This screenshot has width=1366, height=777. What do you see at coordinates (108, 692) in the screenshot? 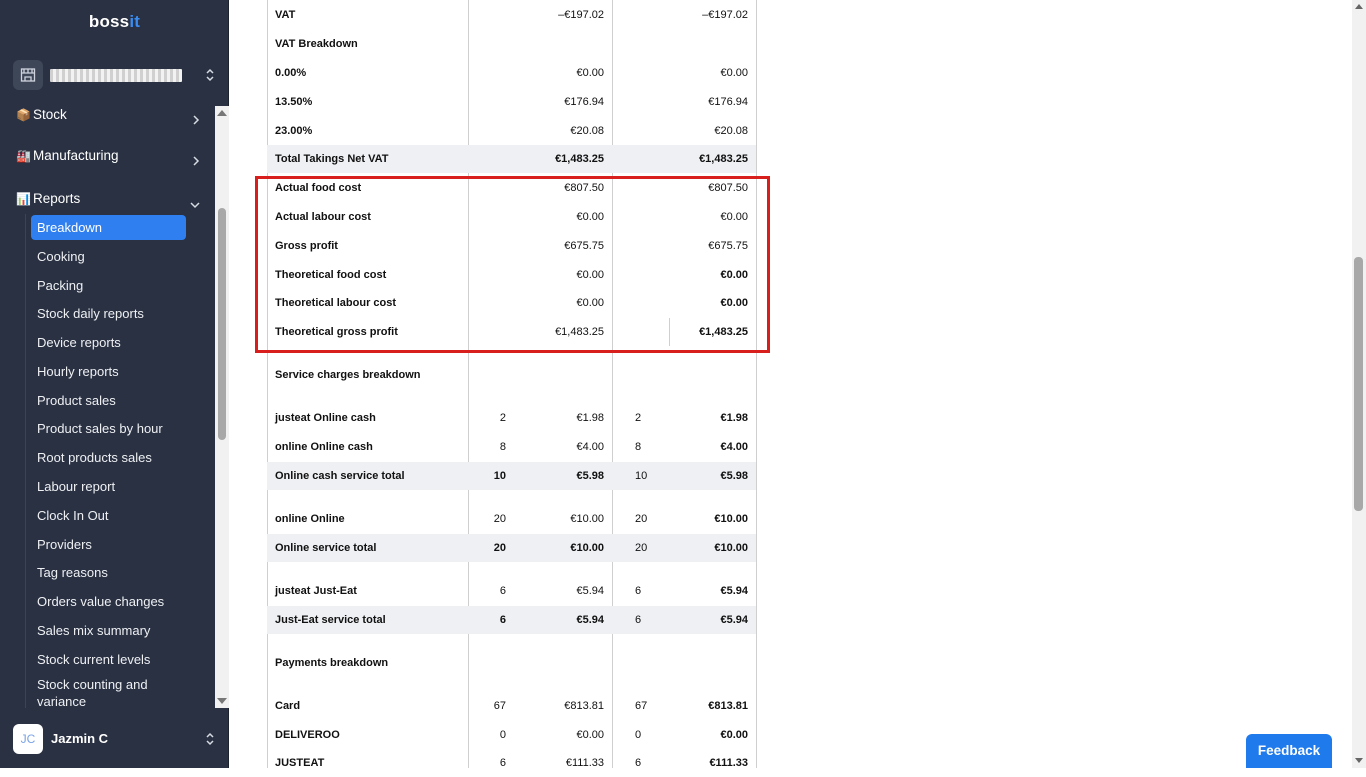
I see `sidebar-item-stock-counting-and-variance: Stock counting and variance` at bounding box center [108, 692].